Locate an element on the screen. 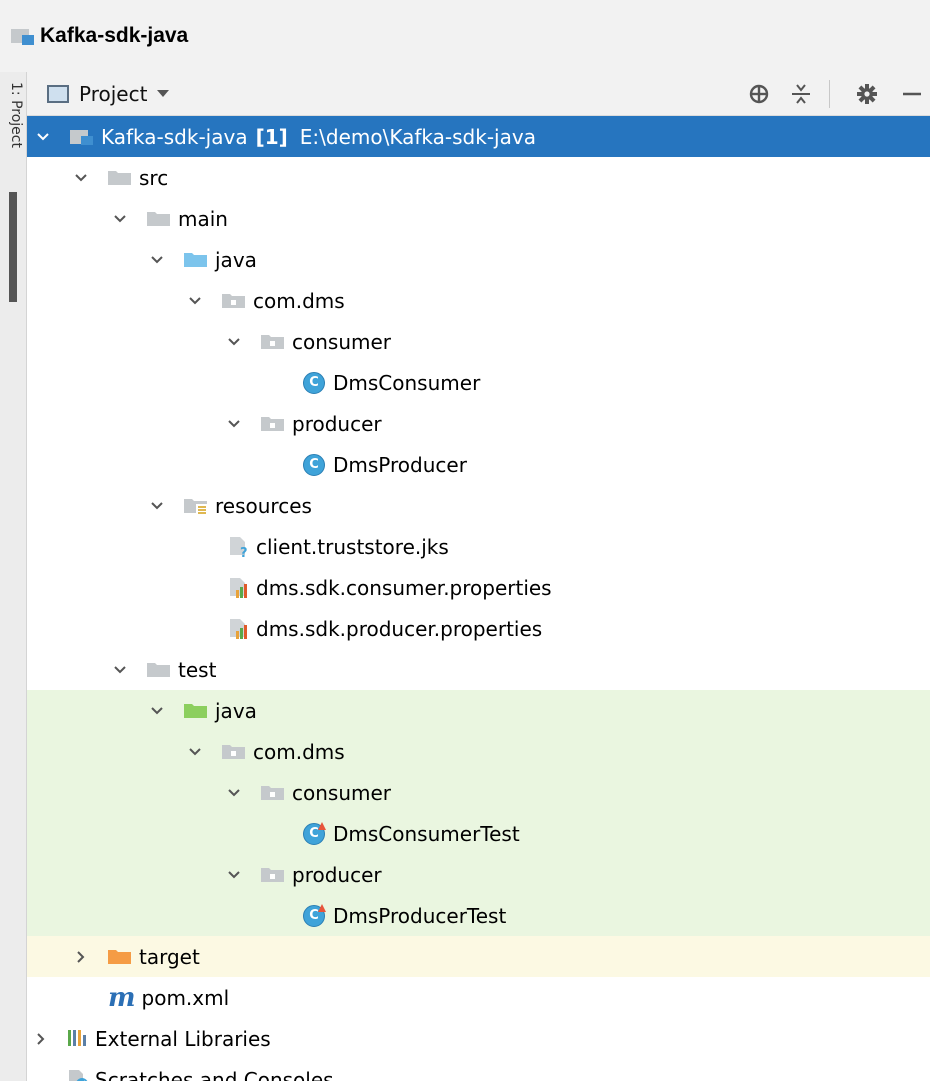  scratches-icon is located at coordinates (78, 1074).